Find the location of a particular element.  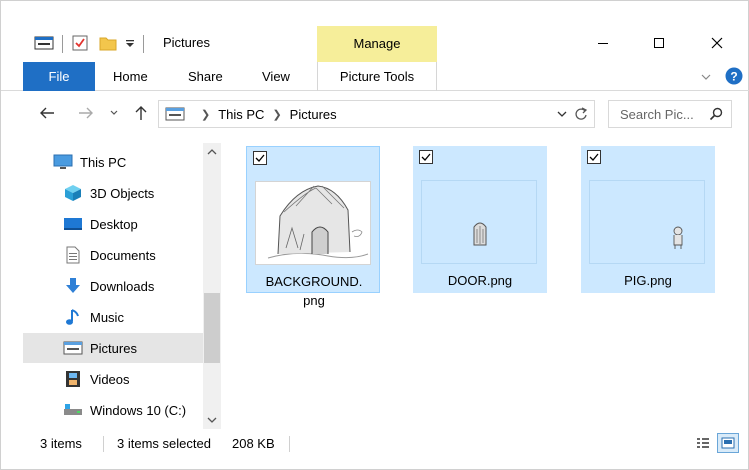

status-bar: 3 items 3 items selected 208 KB is located at coordinates (375, 444).